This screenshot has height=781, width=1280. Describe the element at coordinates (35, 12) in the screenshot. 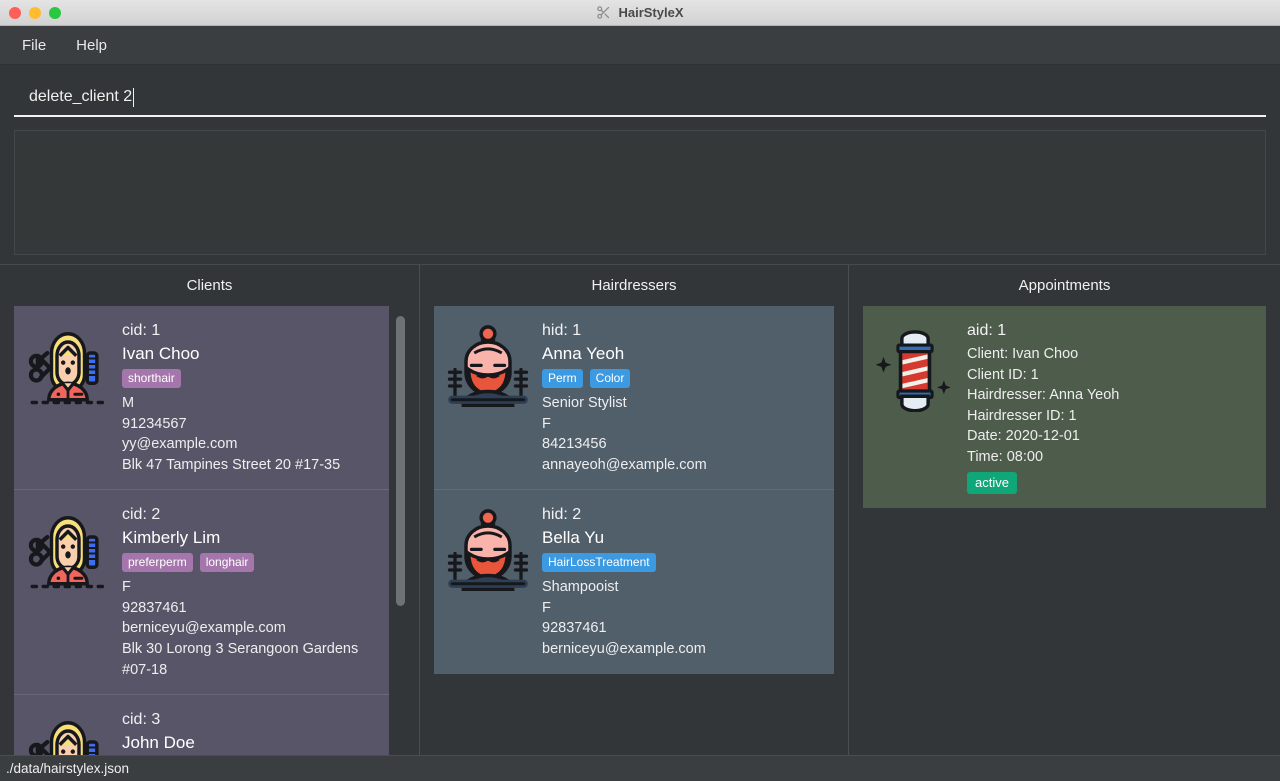

I see `minimize-button` at that location.